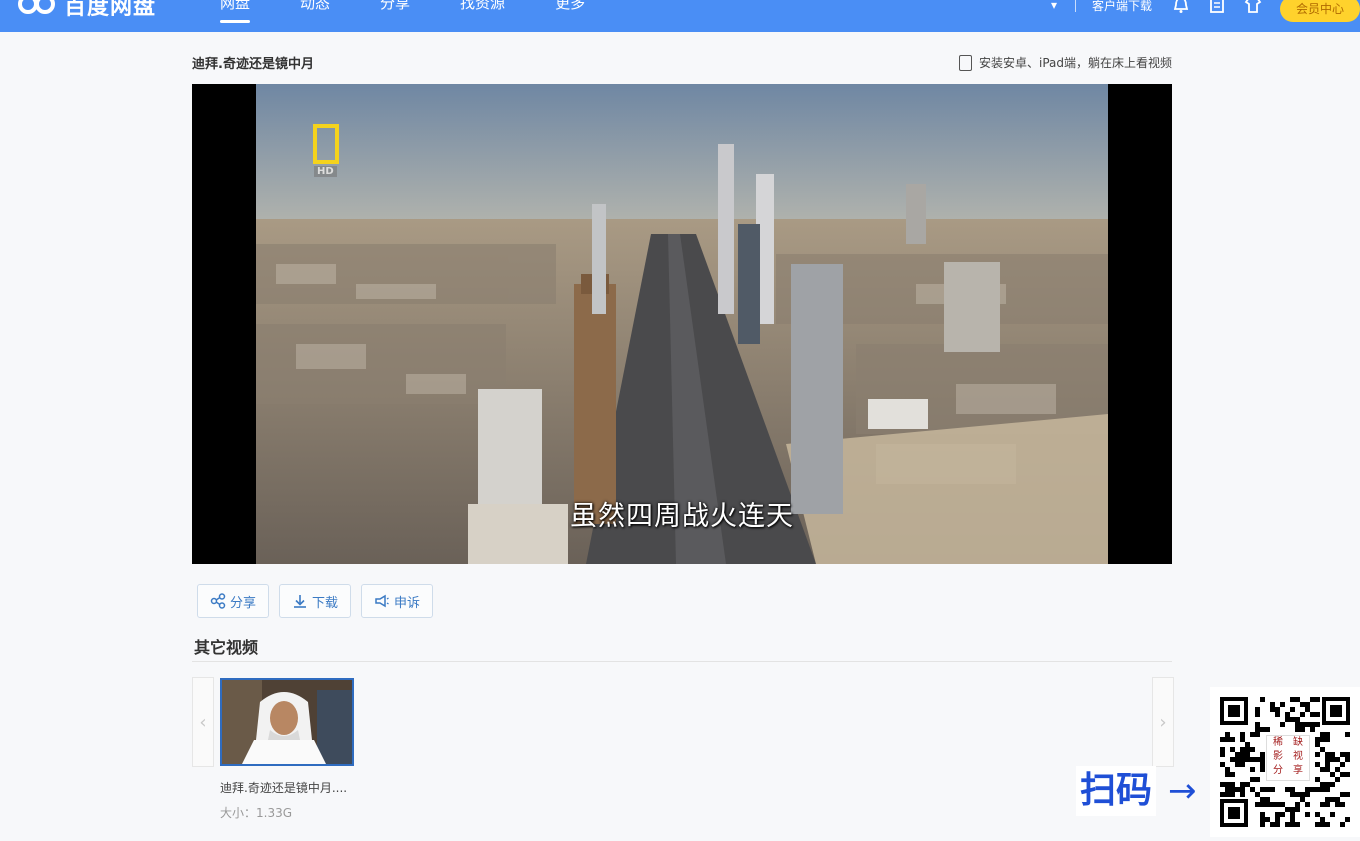 The image size is (1360, 841). What do you see at coordinates (1253, 7) in the screenshot?
I see `shirt-icon` at bounding box center [1253, 7].